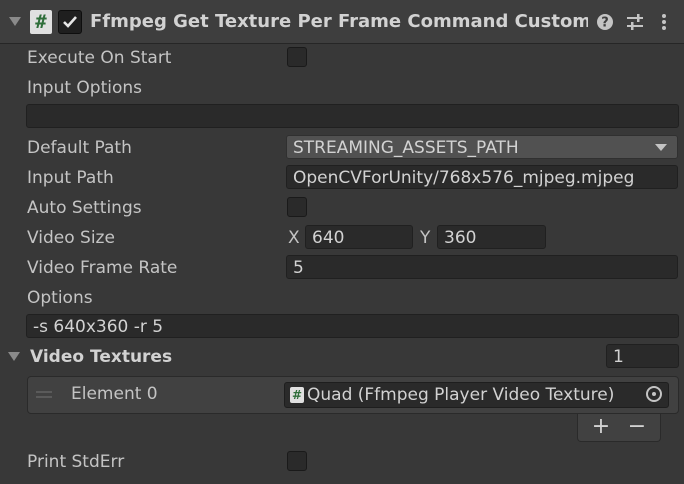  Describe the element at coordinates (84, 208) in the screenshot. I see `auto-settings-label: Auto Settings` at that location.